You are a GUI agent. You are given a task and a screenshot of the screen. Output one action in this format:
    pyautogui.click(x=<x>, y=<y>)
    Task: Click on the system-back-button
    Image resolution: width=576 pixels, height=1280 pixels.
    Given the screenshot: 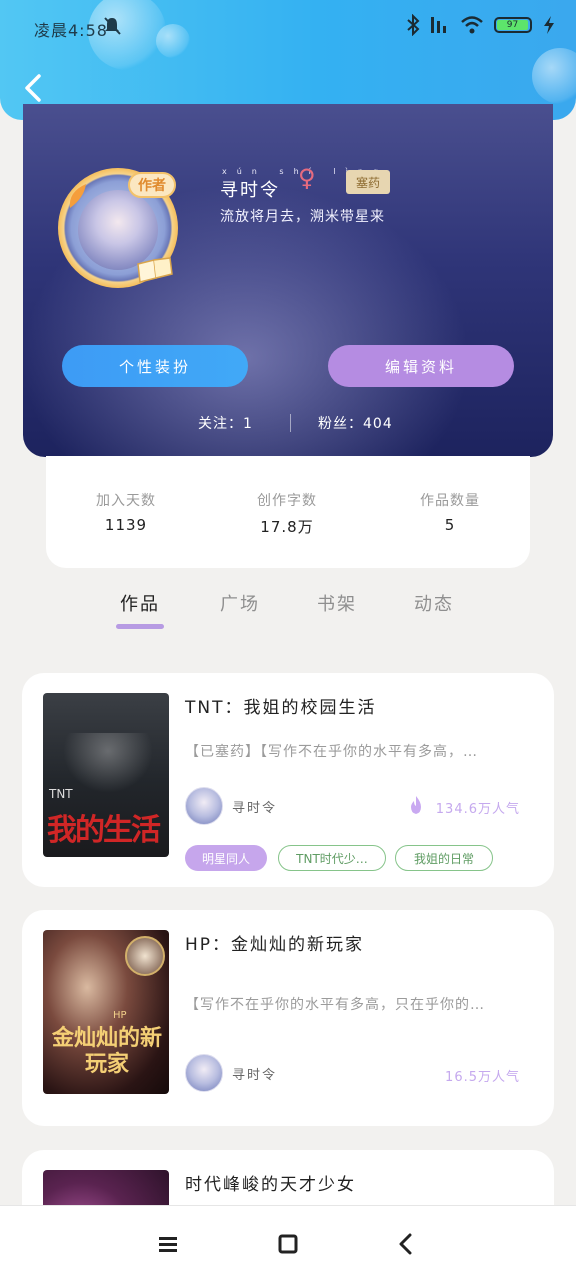 What is the action you would take?
    pyautogui.click(x=406, y=1244)
    